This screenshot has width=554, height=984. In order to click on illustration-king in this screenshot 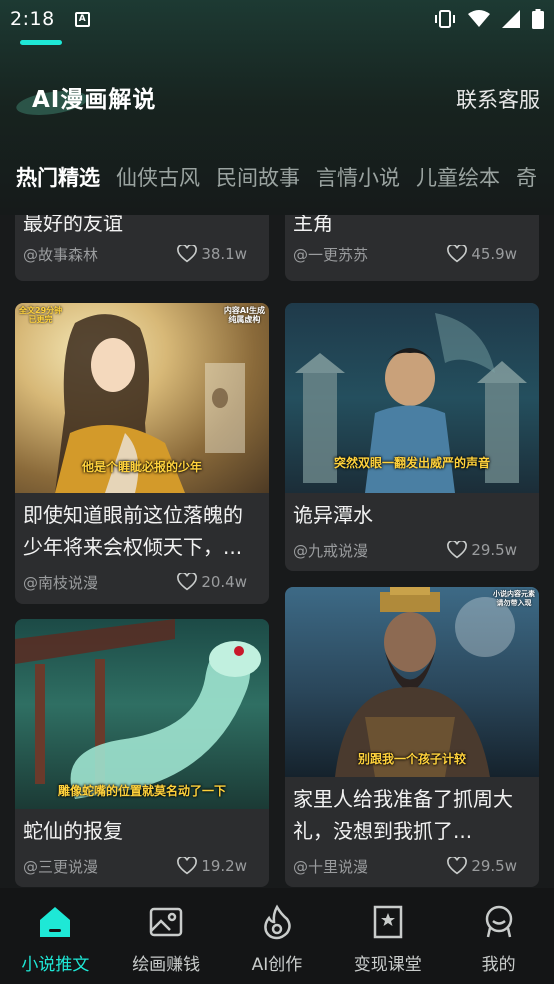, I will do `click(425, 682)`.